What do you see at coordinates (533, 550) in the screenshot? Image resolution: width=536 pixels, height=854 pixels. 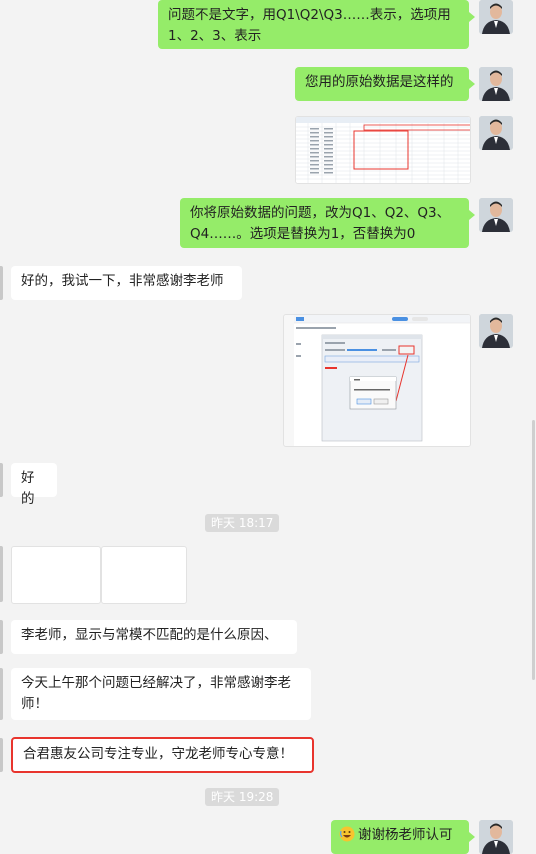 I see `scrollbar-thumb` at bounding box center [533, 550].